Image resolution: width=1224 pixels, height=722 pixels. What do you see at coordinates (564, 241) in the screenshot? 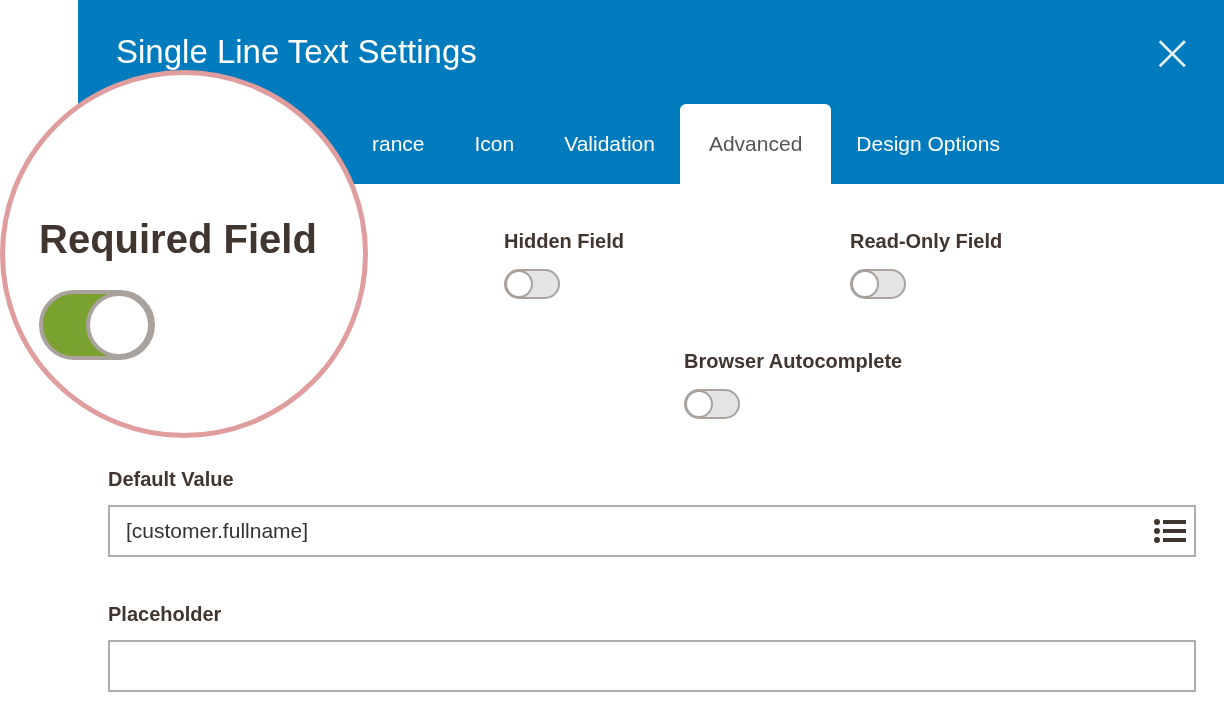
I see `toggle-label: Hidden Field` at bounding box center [564, 241].